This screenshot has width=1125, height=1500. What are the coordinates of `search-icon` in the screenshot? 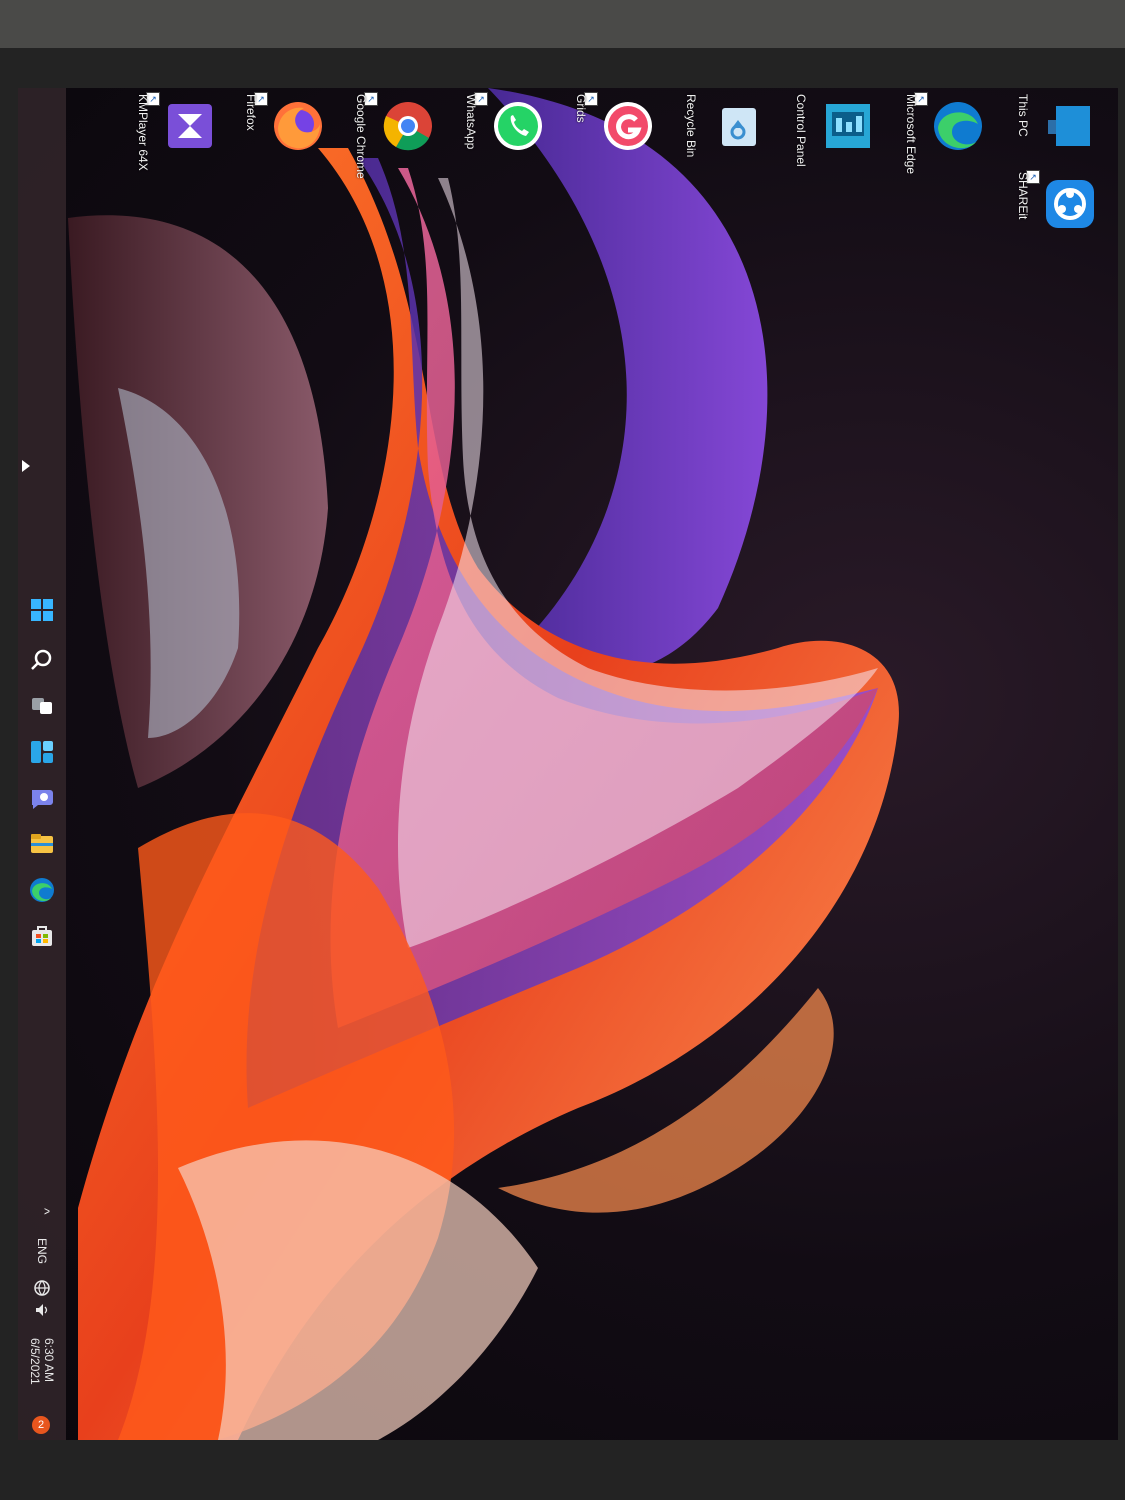 It's located at (41, 659).